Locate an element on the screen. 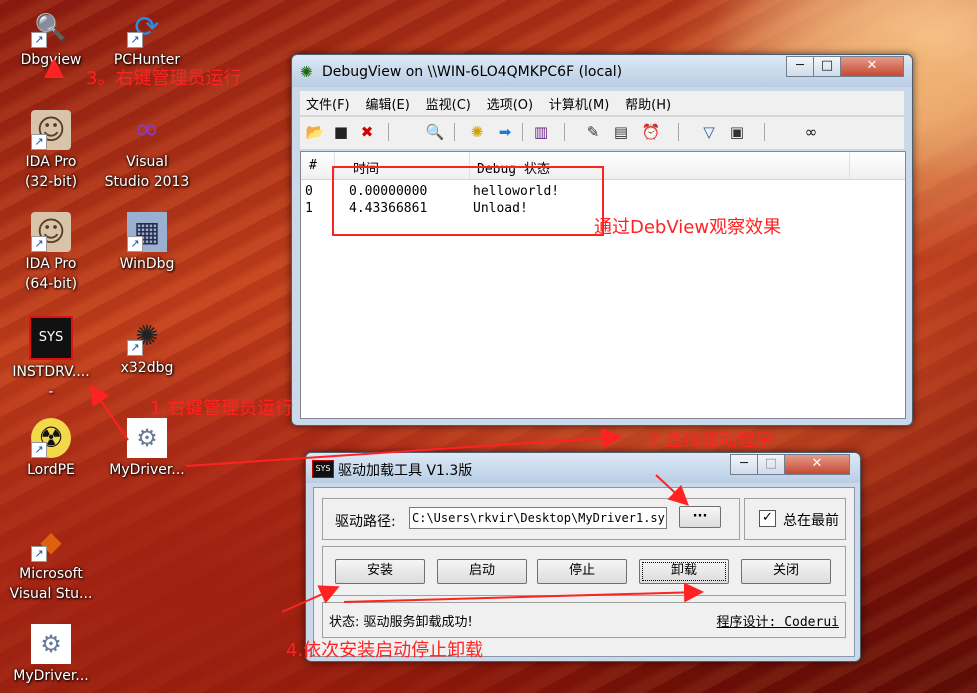 The width and height of the screenshot is (977, 693). save-icon: ■ is located at coordinates (341, 132).